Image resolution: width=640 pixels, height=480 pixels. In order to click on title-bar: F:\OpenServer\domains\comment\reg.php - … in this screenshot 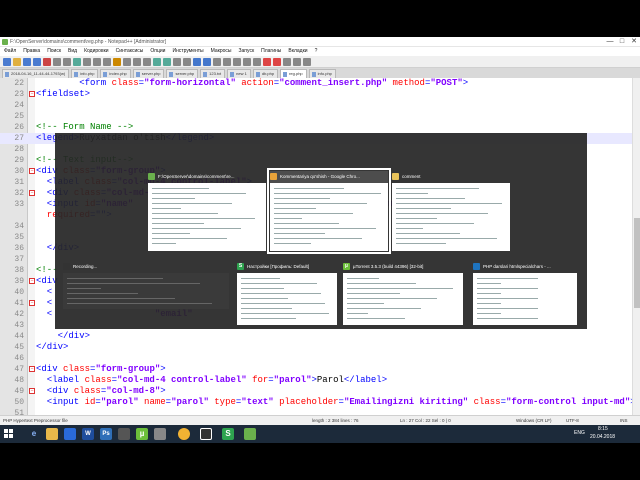, I will do `click(320, 42)`.